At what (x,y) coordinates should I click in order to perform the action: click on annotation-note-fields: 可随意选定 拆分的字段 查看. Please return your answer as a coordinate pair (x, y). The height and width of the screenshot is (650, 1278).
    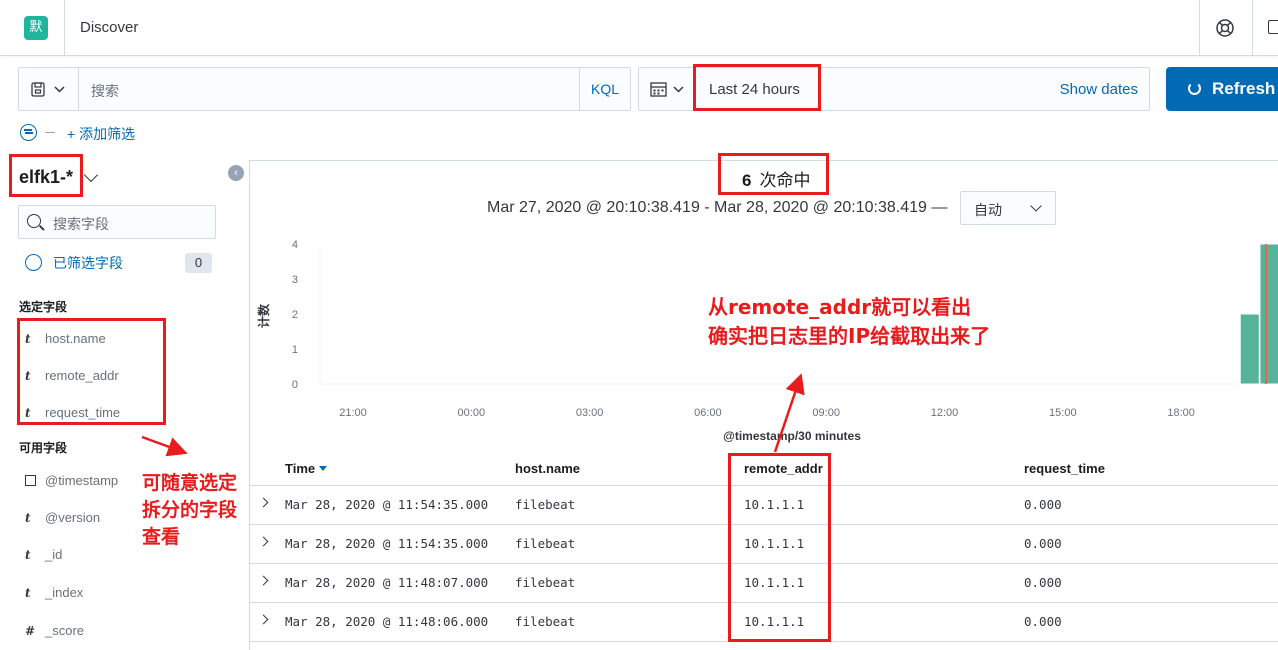
    Looking at the image, I should click on (189, 510).